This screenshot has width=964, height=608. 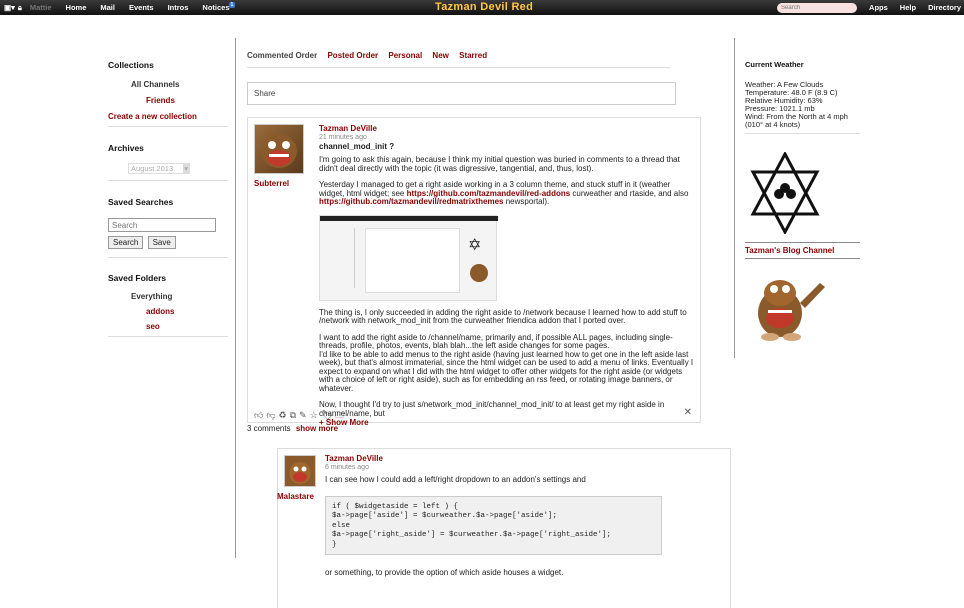 I want to click on edit-icon: ✎, so click(x=304, y=415).